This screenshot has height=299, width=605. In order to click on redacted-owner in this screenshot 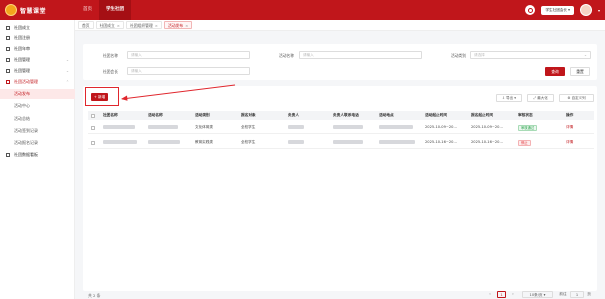, I will do `click(296, 142)`.